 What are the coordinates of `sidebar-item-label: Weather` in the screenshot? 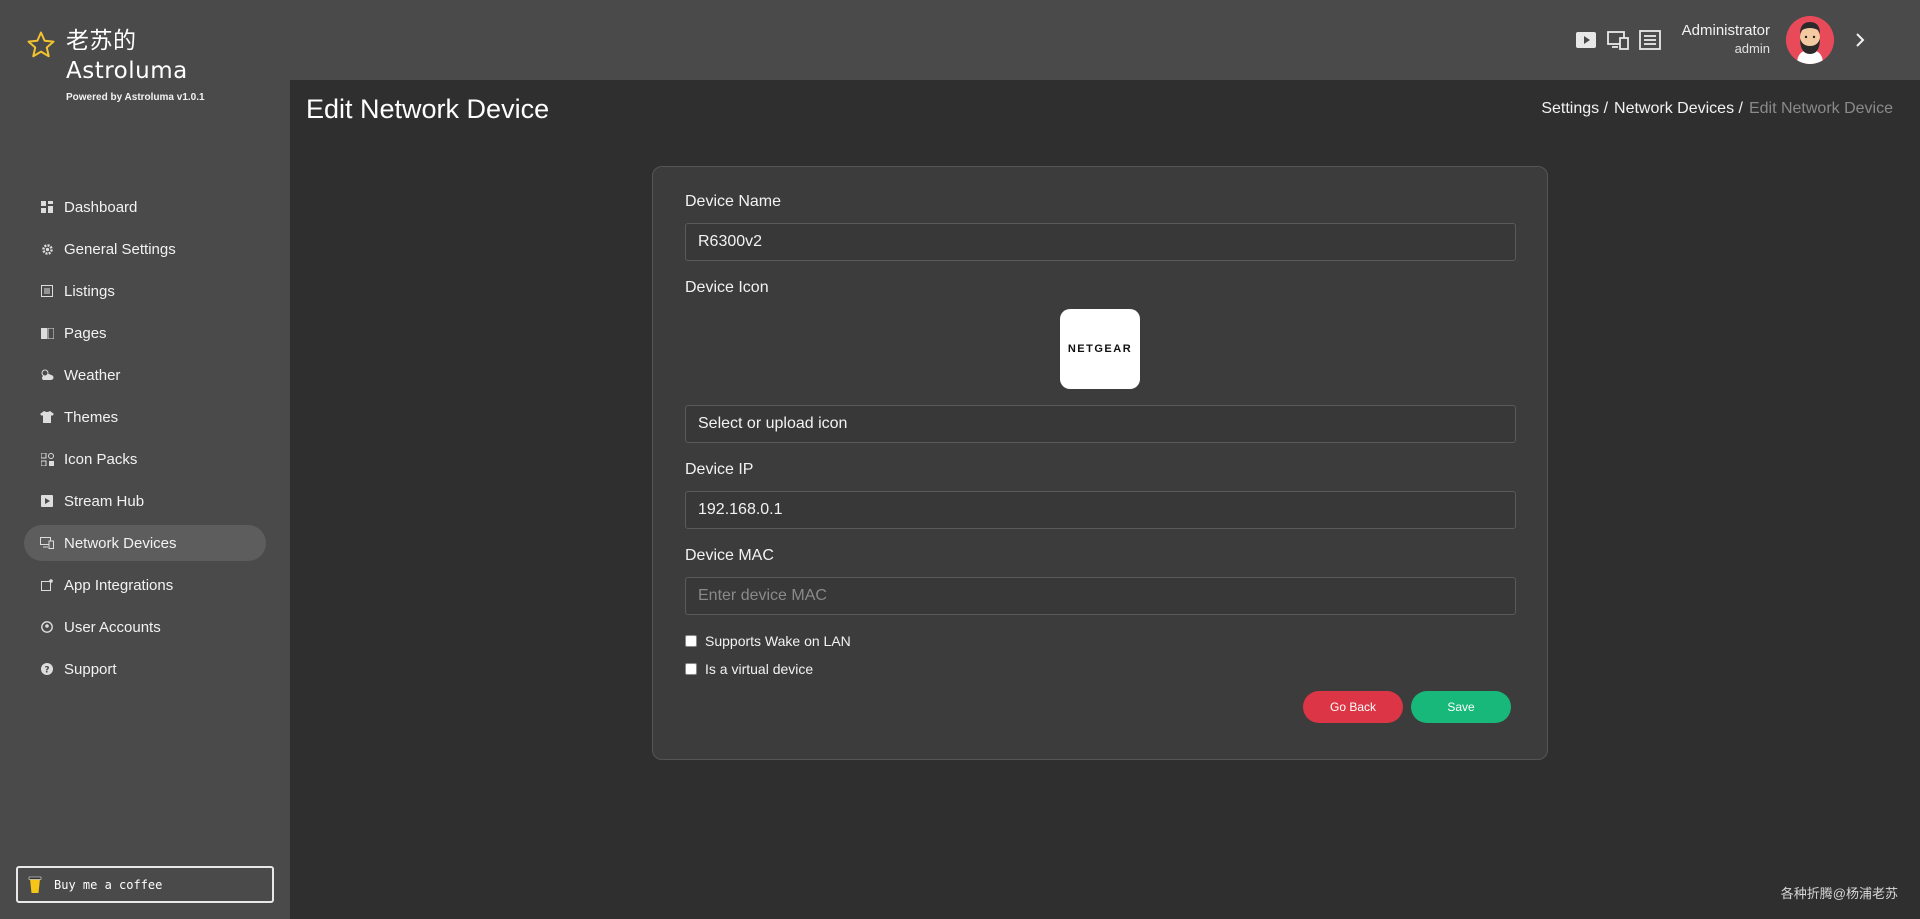 It's located at (92, 375).